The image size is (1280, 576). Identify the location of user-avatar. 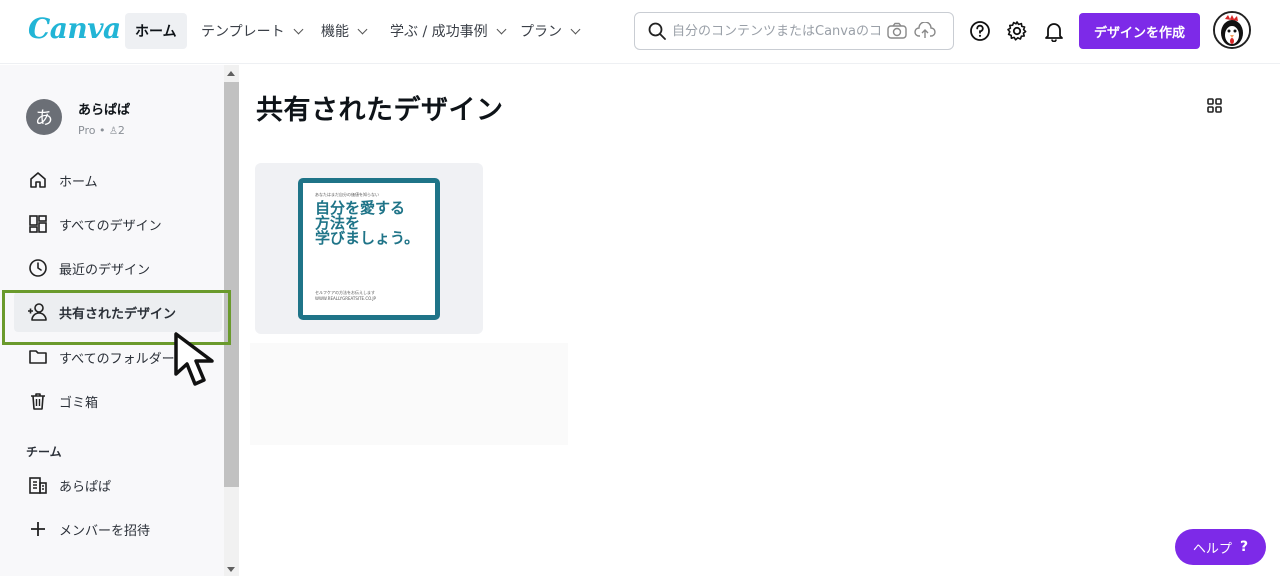
(1232, 30).